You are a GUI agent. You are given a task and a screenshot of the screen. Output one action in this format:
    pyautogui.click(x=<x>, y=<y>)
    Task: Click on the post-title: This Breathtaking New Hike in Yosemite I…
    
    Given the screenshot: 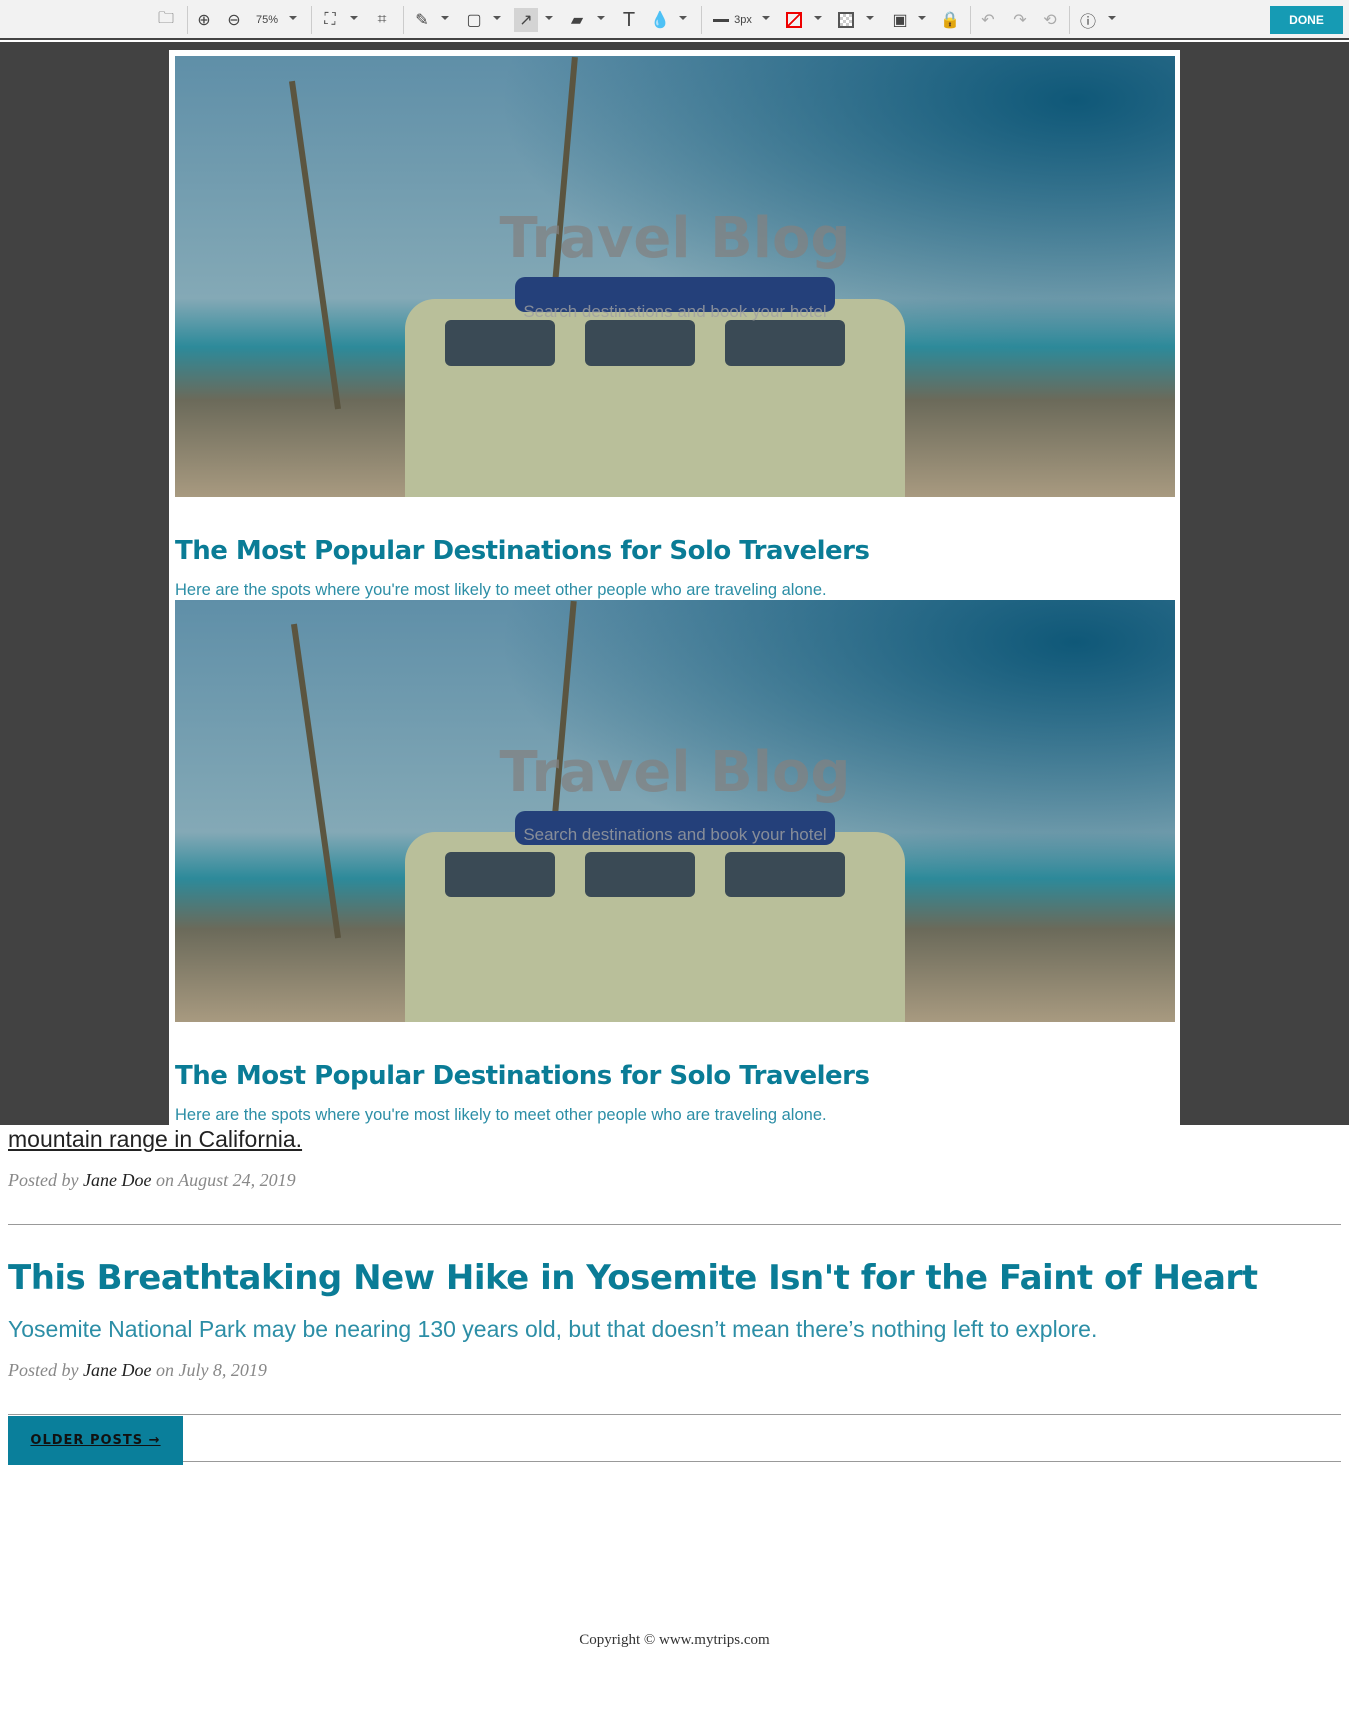 What is the action you would take?
    pyautogui.click(x=633, y=1278)
    